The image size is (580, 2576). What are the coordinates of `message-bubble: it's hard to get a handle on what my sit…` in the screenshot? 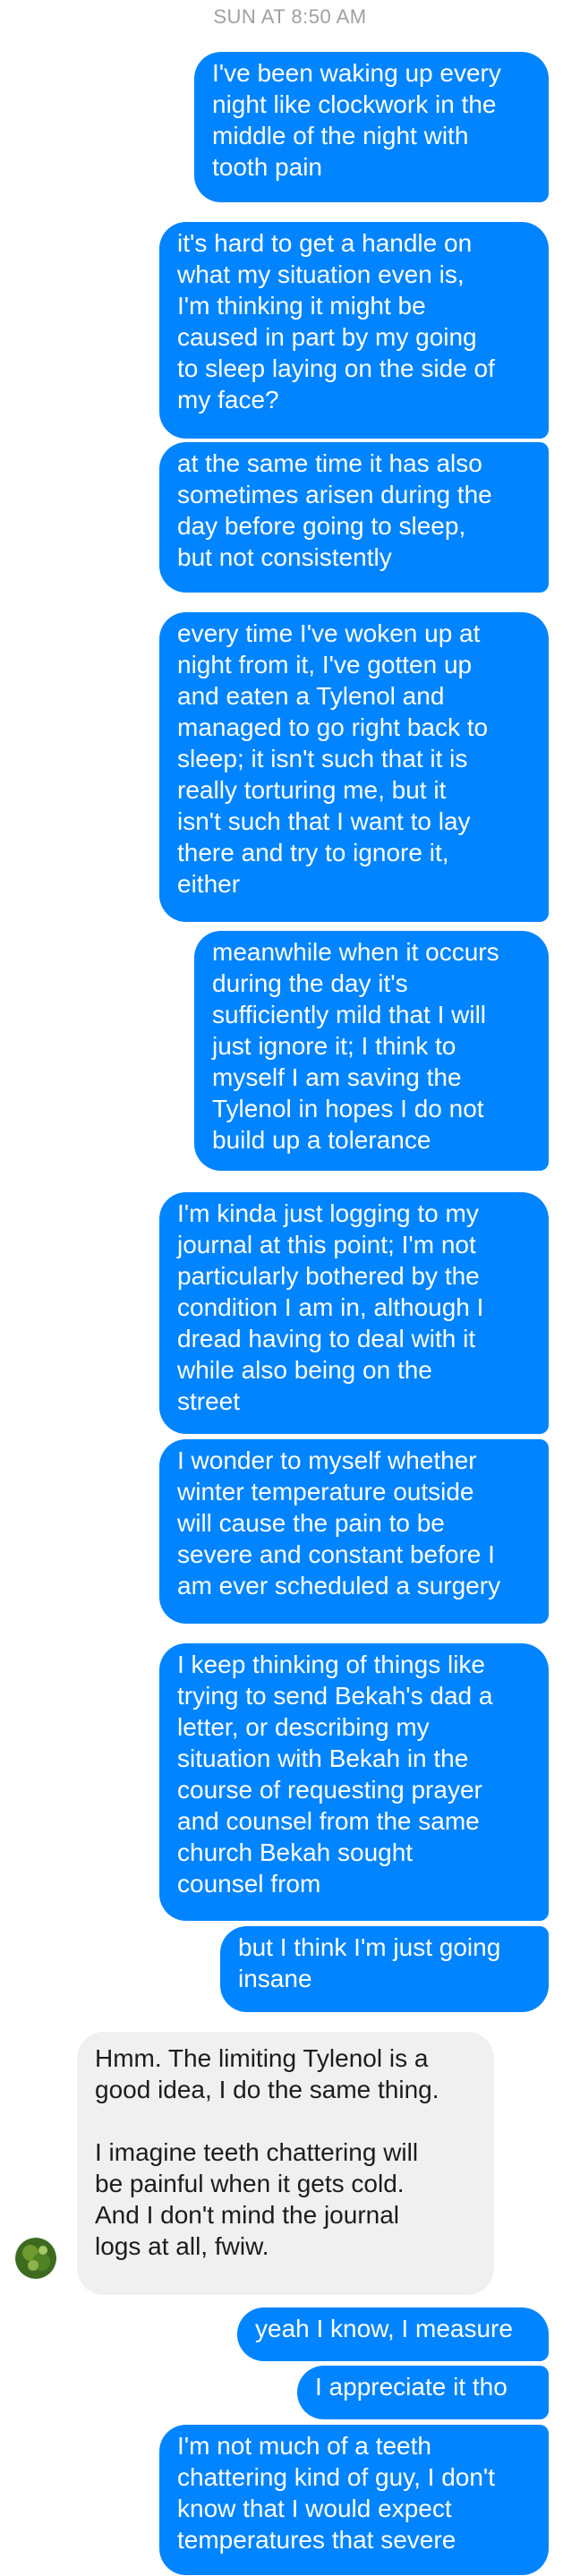 It's located at (354, 330).